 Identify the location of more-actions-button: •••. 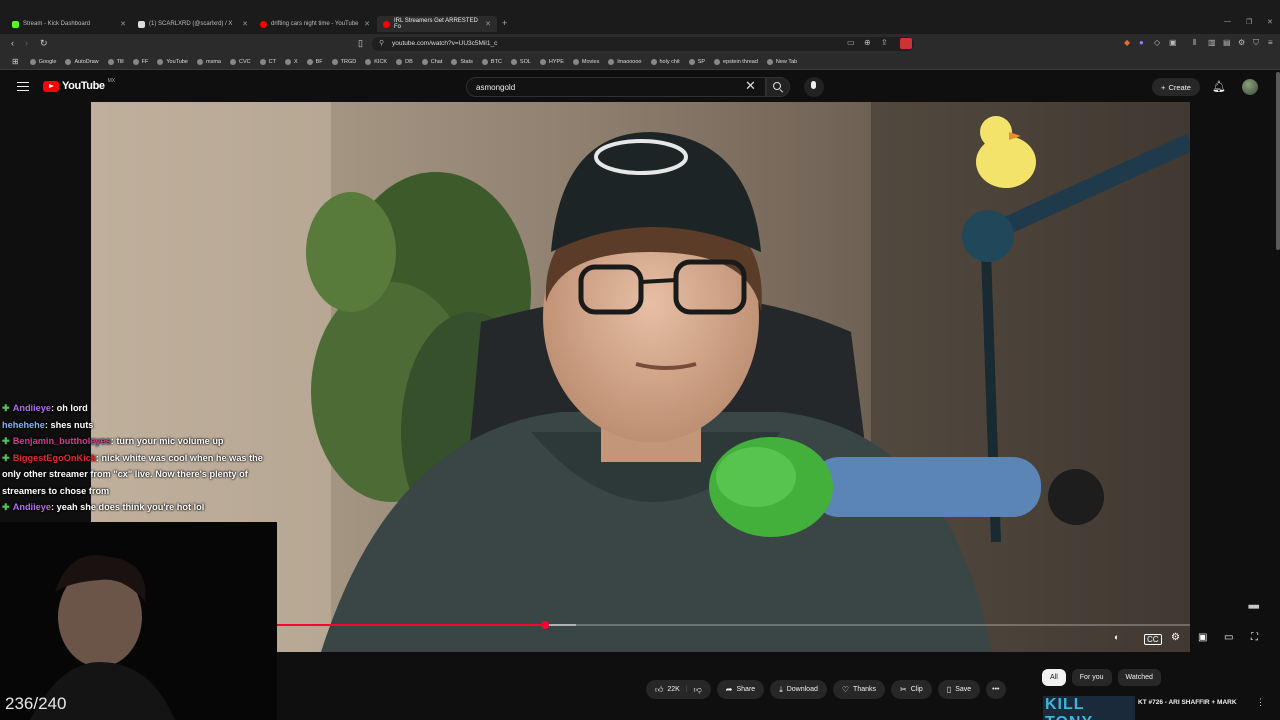
(996, 689).